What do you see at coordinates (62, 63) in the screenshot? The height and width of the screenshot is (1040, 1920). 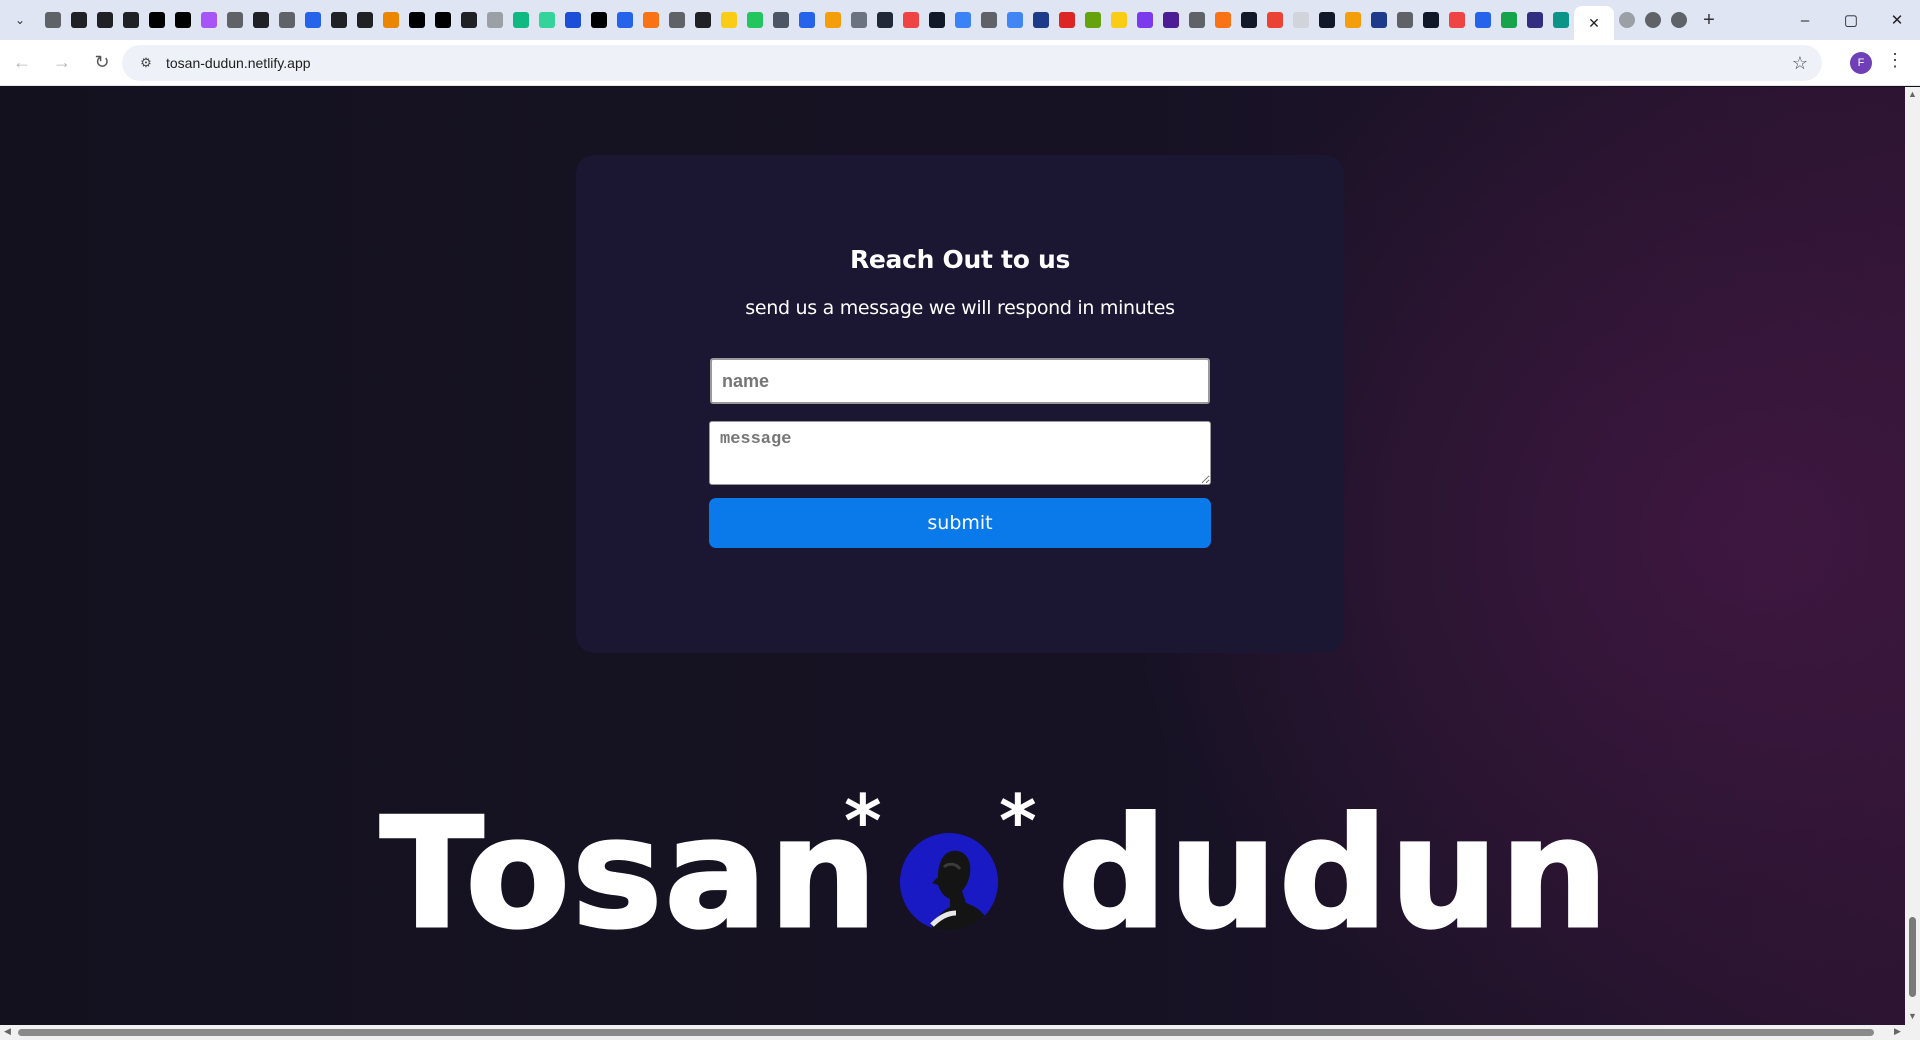 I see `forward-arrow-icon: →` at bounding box center [62, 63].